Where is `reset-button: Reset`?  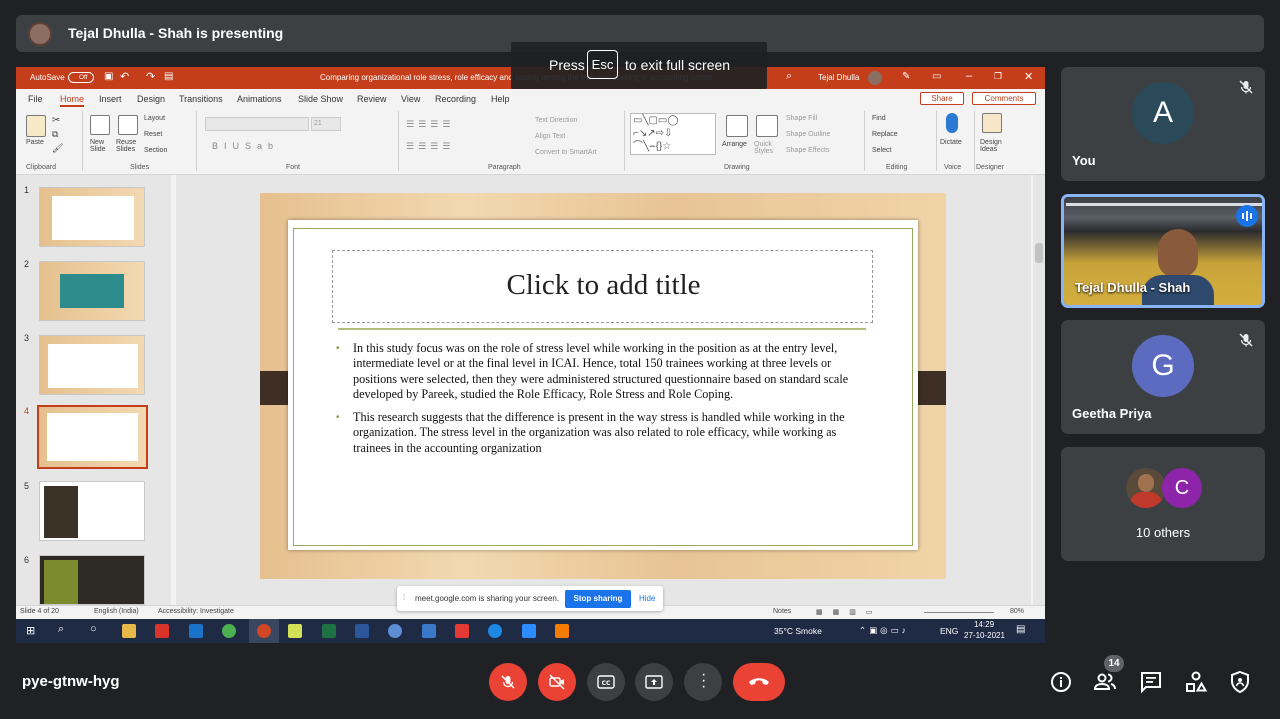
reset-button: Reset is located at coordinates (153, 134).